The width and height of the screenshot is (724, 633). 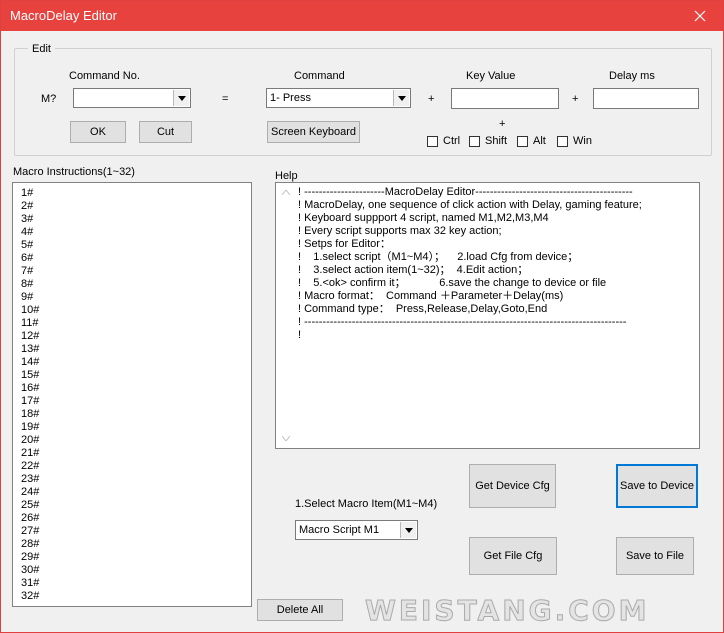 I want to click on get-file-cfg-button: Get File Cfg, so click(x=513, y=556).